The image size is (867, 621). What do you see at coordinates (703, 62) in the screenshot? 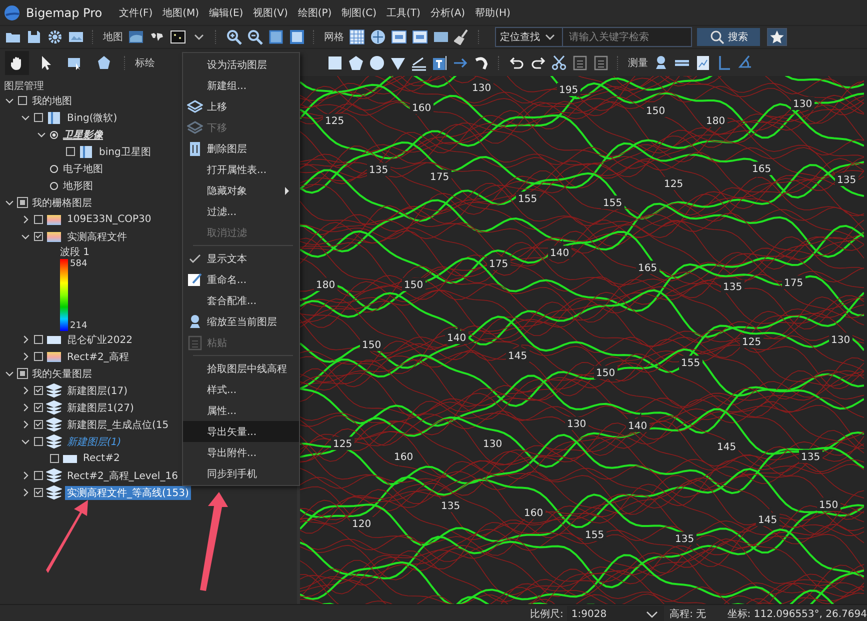
I see `chart-icon` at bounding box center [703, 62].